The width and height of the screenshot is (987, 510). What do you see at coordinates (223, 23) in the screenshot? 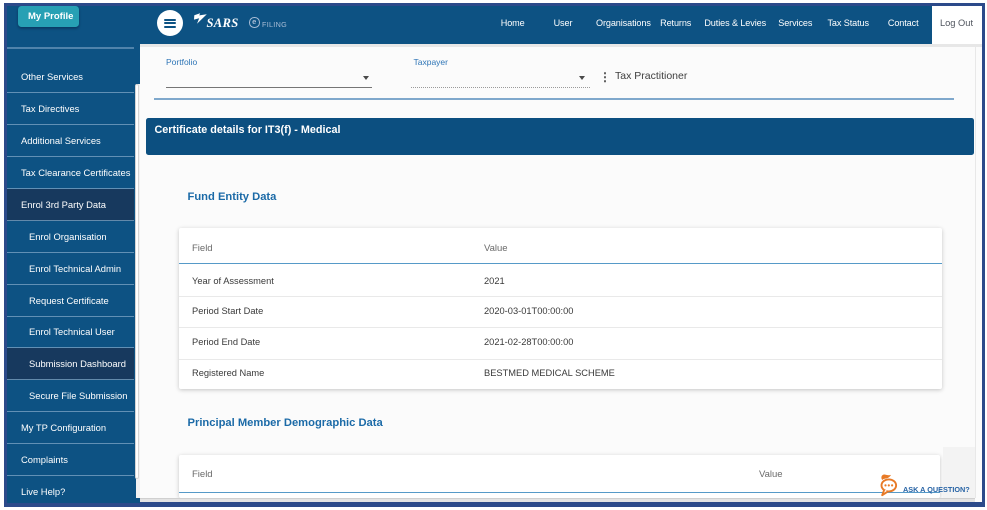
I see `svg-text: SARS` at bounding box center [223, 23].